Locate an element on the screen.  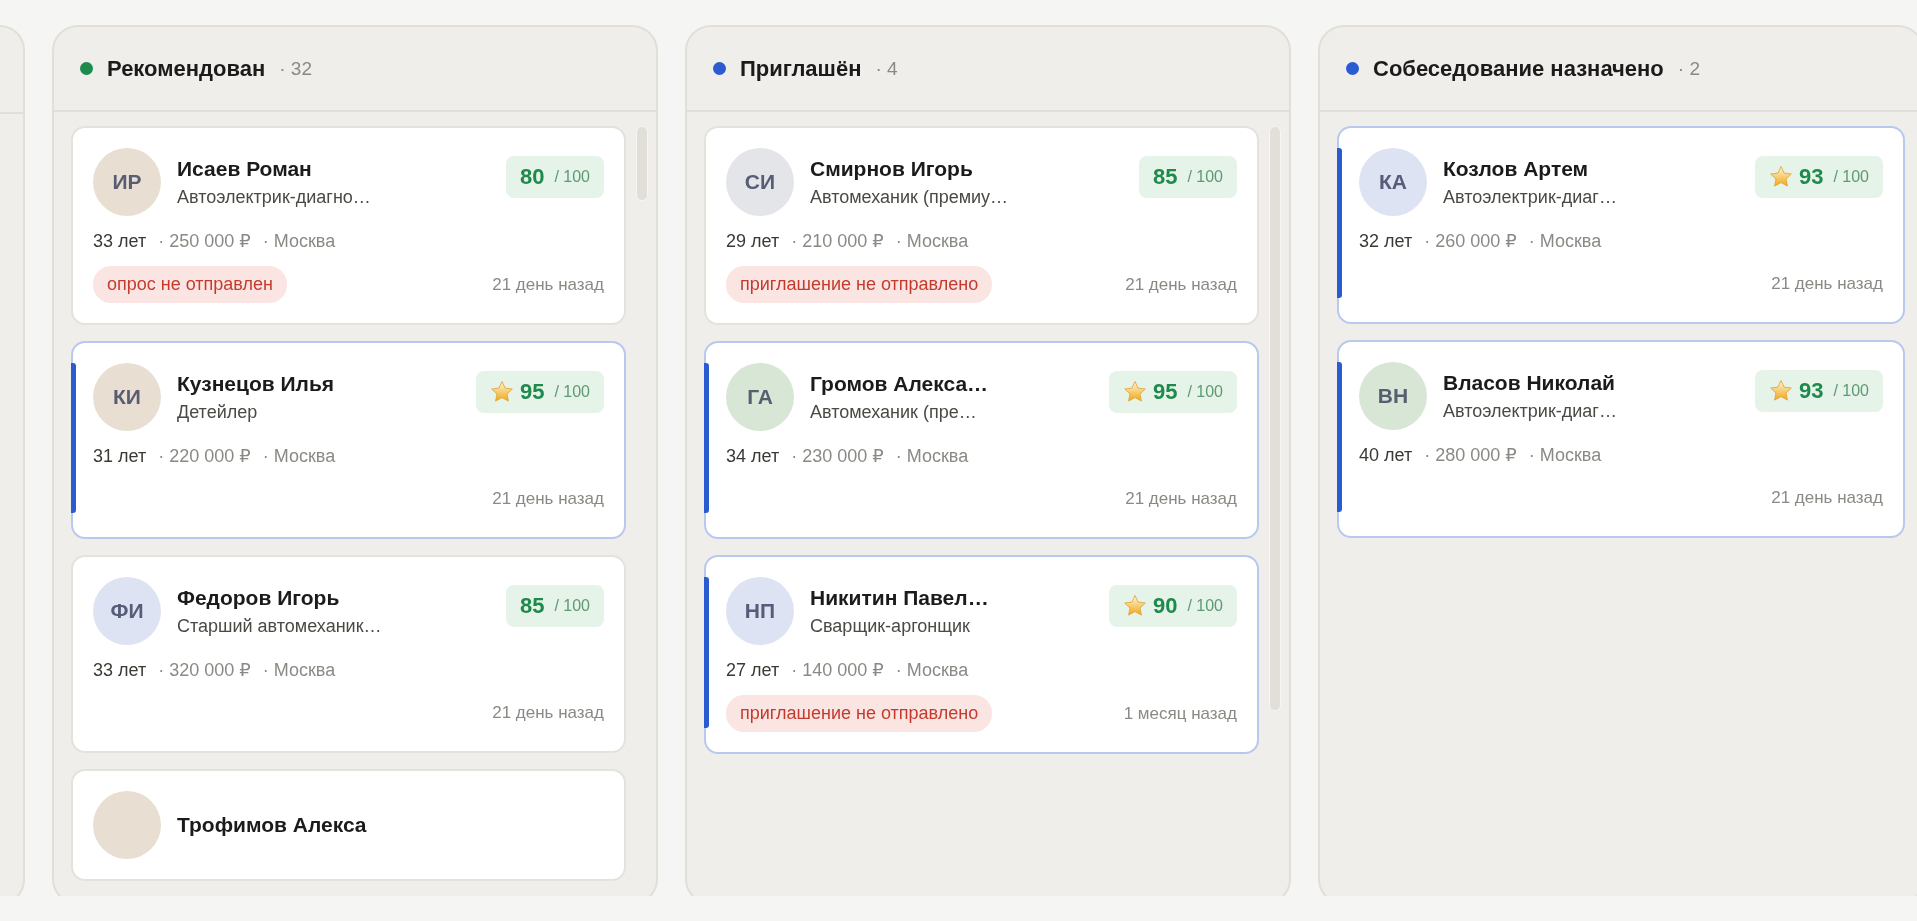
candidate-name: Власов Николай is located at coordinates (1529, 382).